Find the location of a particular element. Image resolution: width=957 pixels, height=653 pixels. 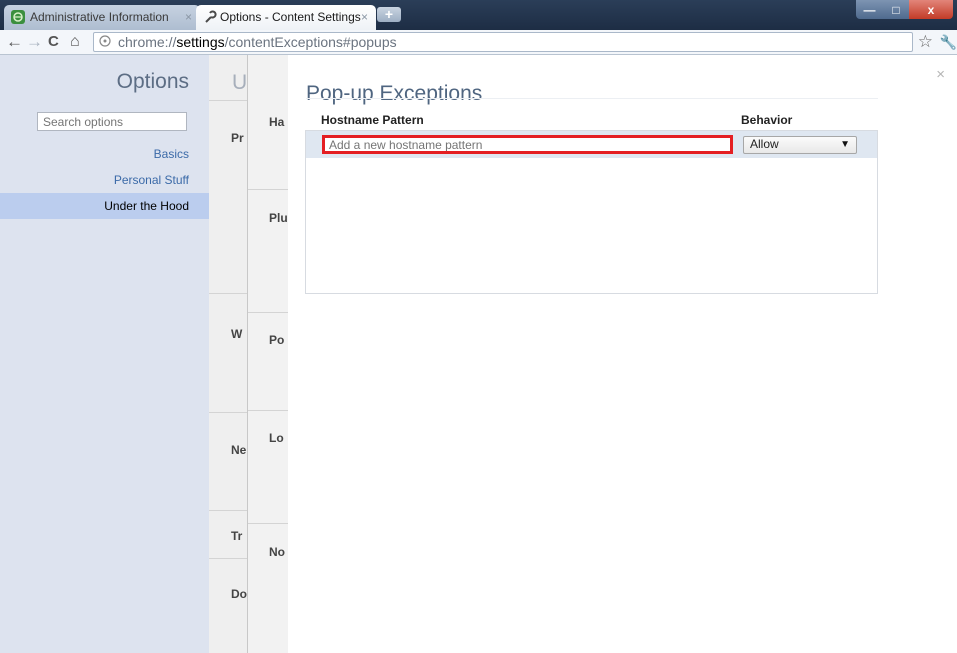

tab-title: Administrative Information is located at coordinates (99, 17).